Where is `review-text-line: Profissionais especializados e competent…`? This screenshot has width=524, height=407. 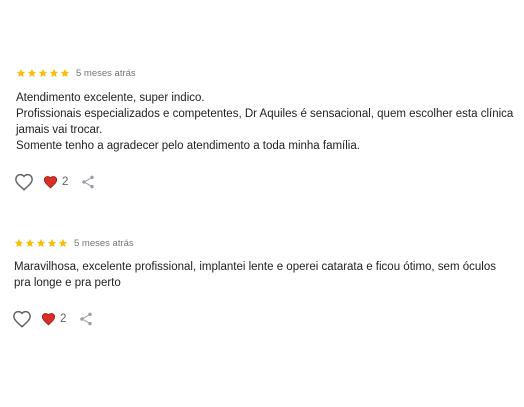
review-text-line: Profissionais especializados e competent… is located at coordinates (265, 122).